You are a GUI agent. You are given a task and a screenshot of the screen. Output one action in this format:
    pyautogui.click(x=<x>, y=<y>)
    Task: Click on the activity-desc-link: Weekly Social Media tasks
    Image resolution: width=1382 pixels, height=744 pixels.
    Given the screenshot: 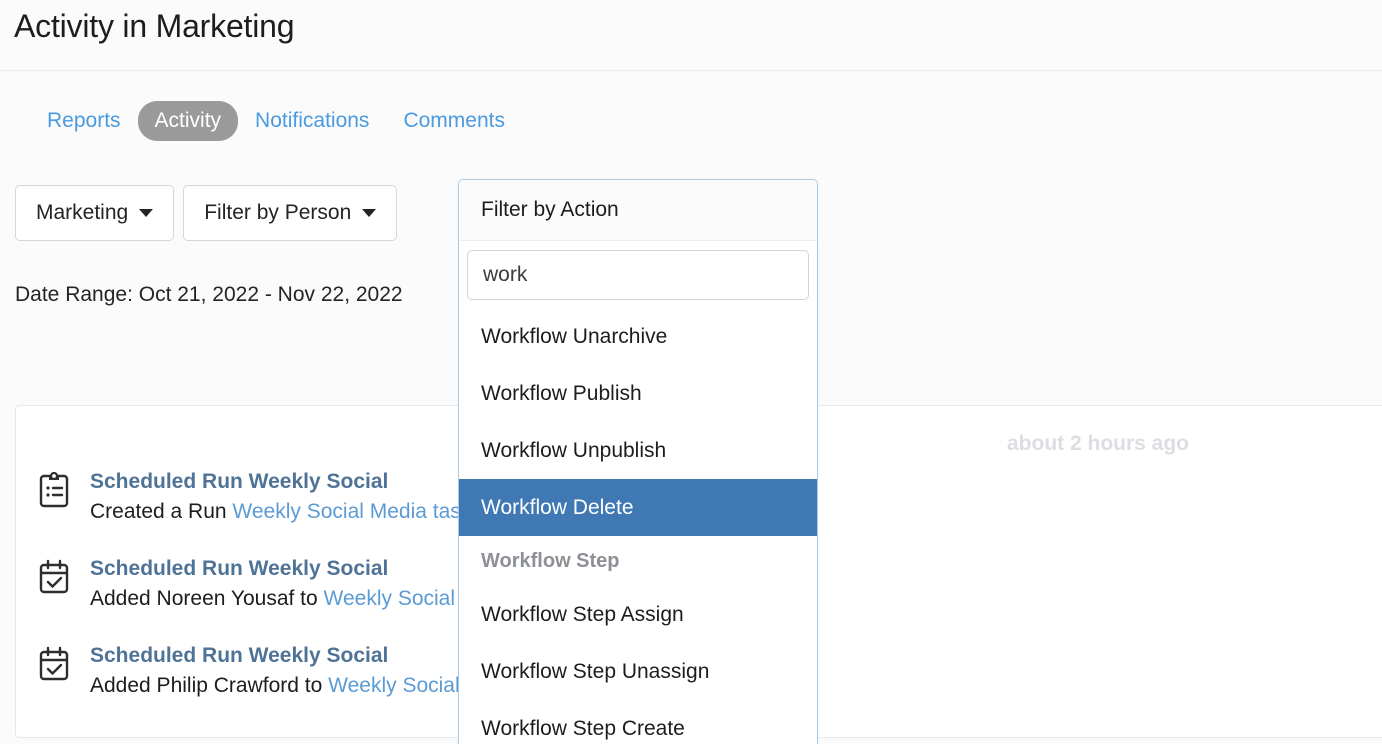 What is the action you would take?
    pyautogui.click(x=356, y=511)
    